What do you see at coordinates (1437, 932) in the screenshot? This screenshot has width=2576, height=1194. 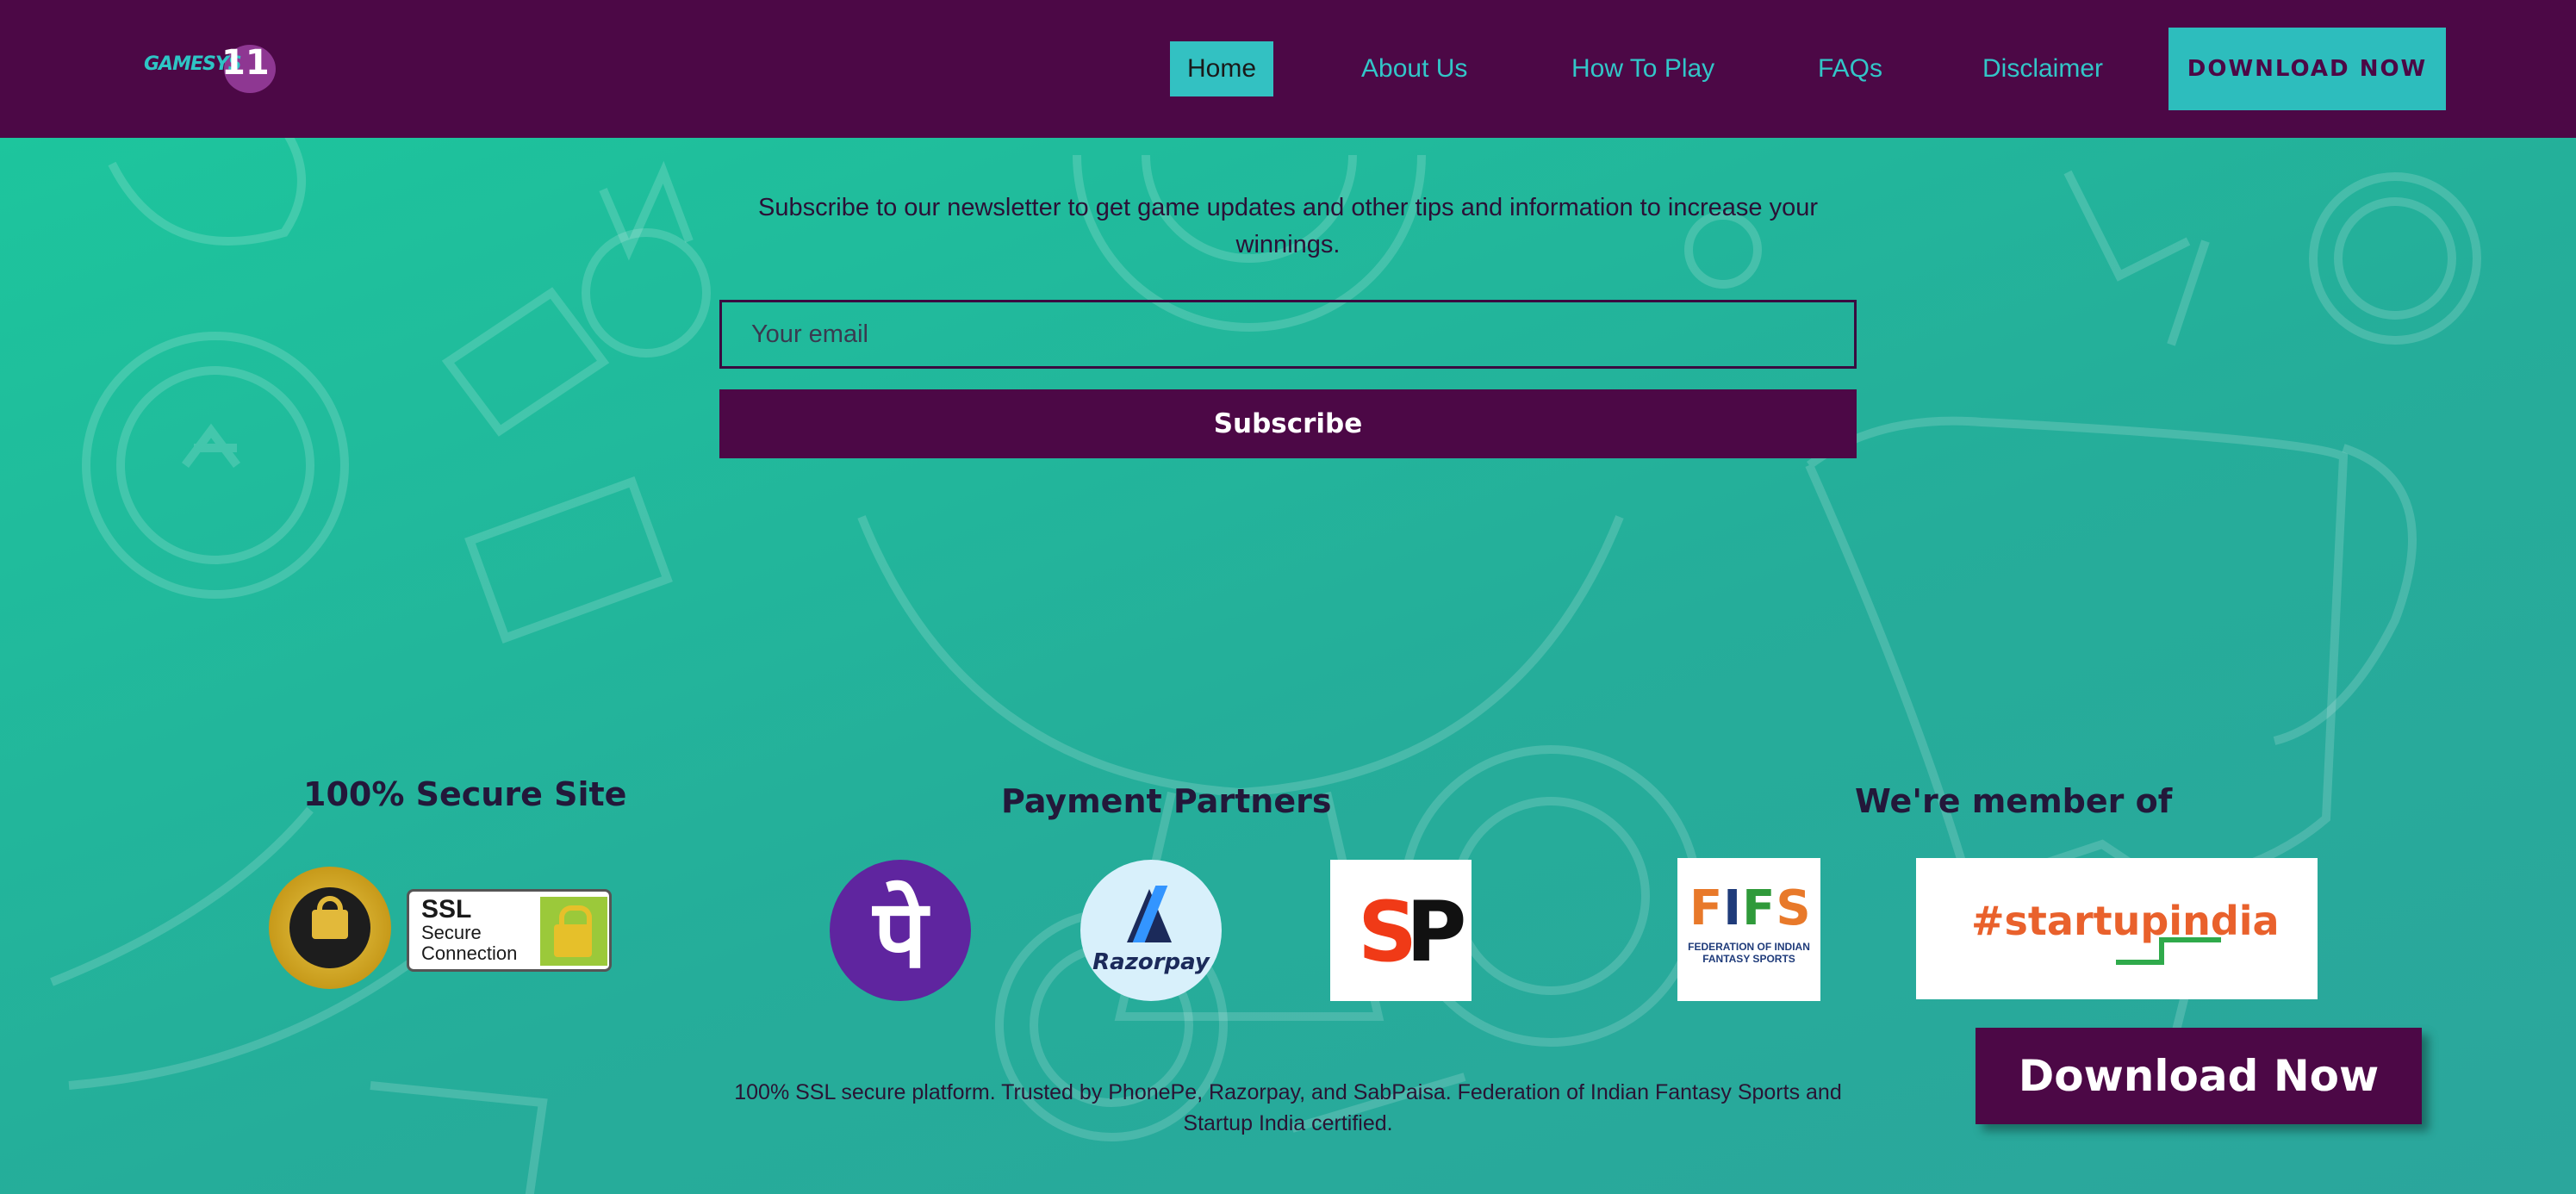 I see `sabpaisa-letter-p: P` at bounding box center [1437, 932].